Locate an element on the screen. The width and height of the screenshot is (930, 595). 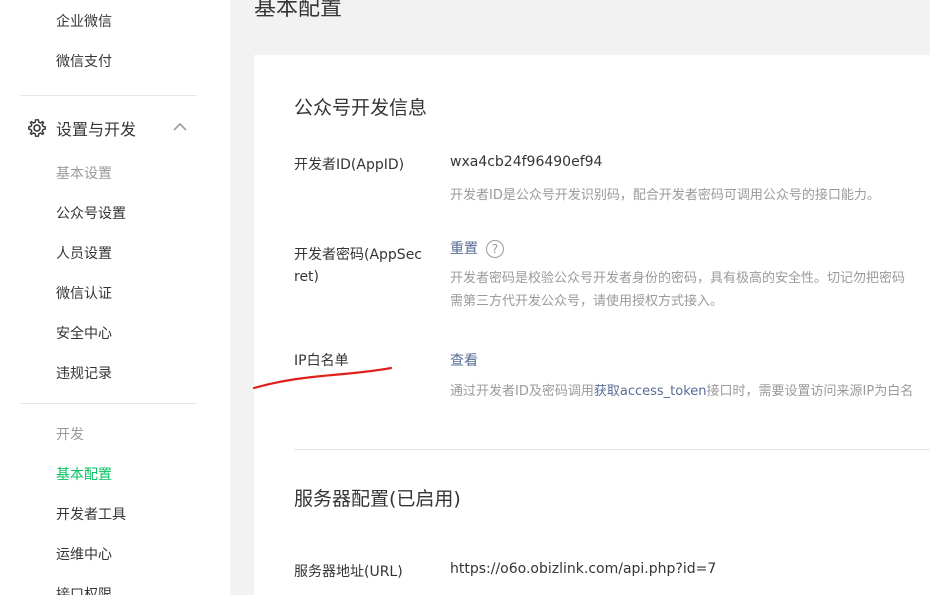
ip-whitelist-actions: 查看 is located at coordinates (464, 360).